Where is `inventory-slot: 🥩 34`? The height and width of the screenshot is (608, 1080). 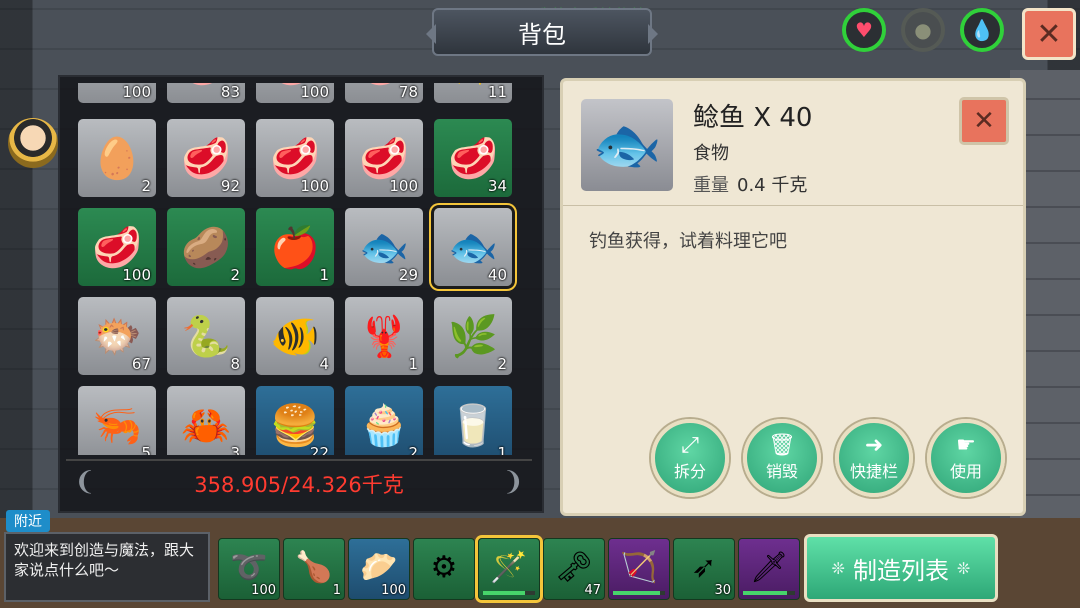
inventory-slot: 🥩 34 is located at coordinates (473, 158).